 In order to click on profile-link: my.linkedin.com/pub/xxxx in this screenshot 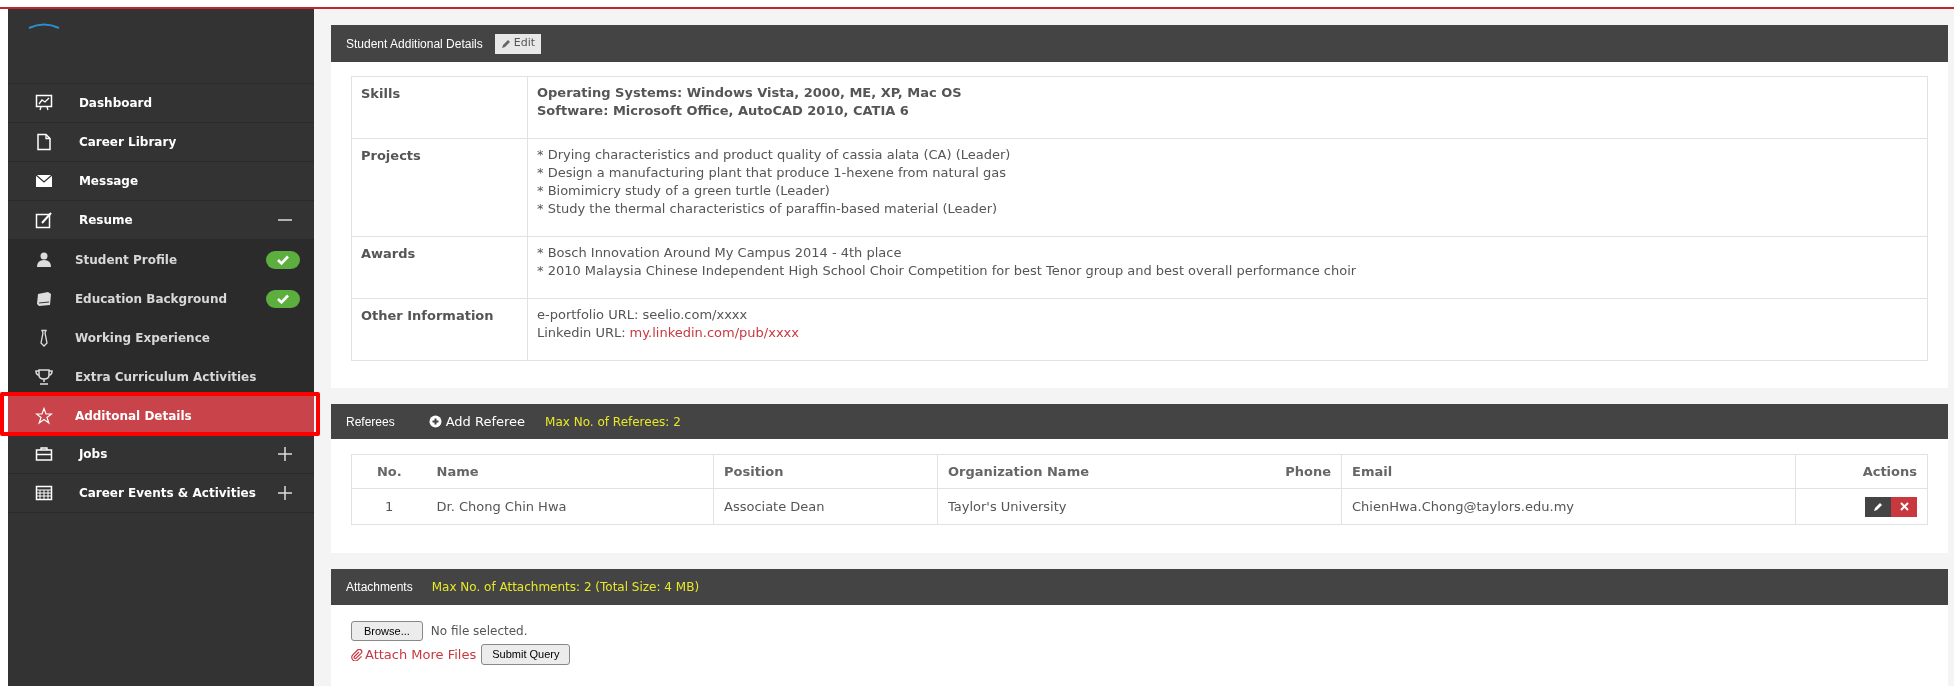, I will do `click(714, 333)`.